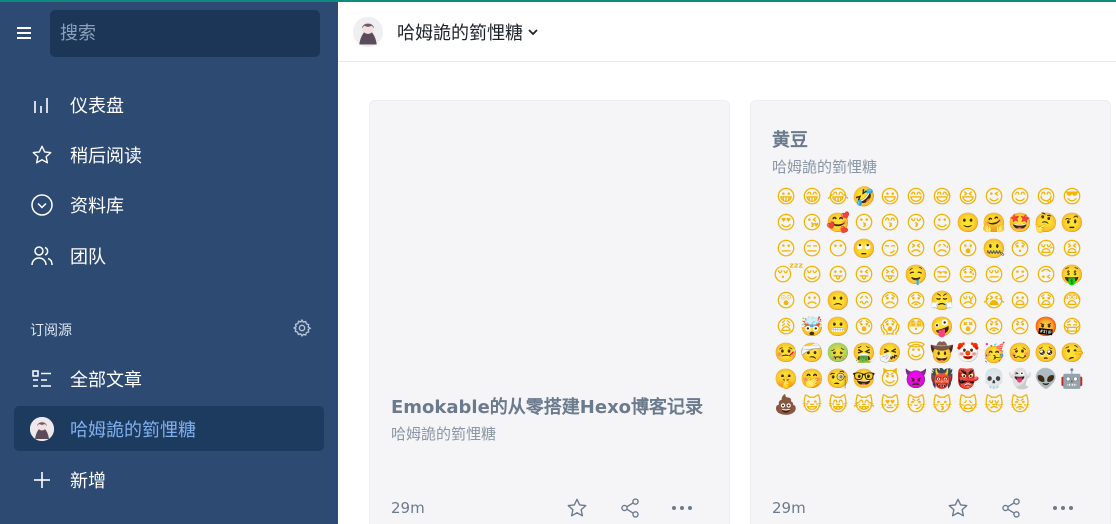  Describe the element at coordinates (942, 405) in the screenshot. I see `emoji: 😽` at that location.